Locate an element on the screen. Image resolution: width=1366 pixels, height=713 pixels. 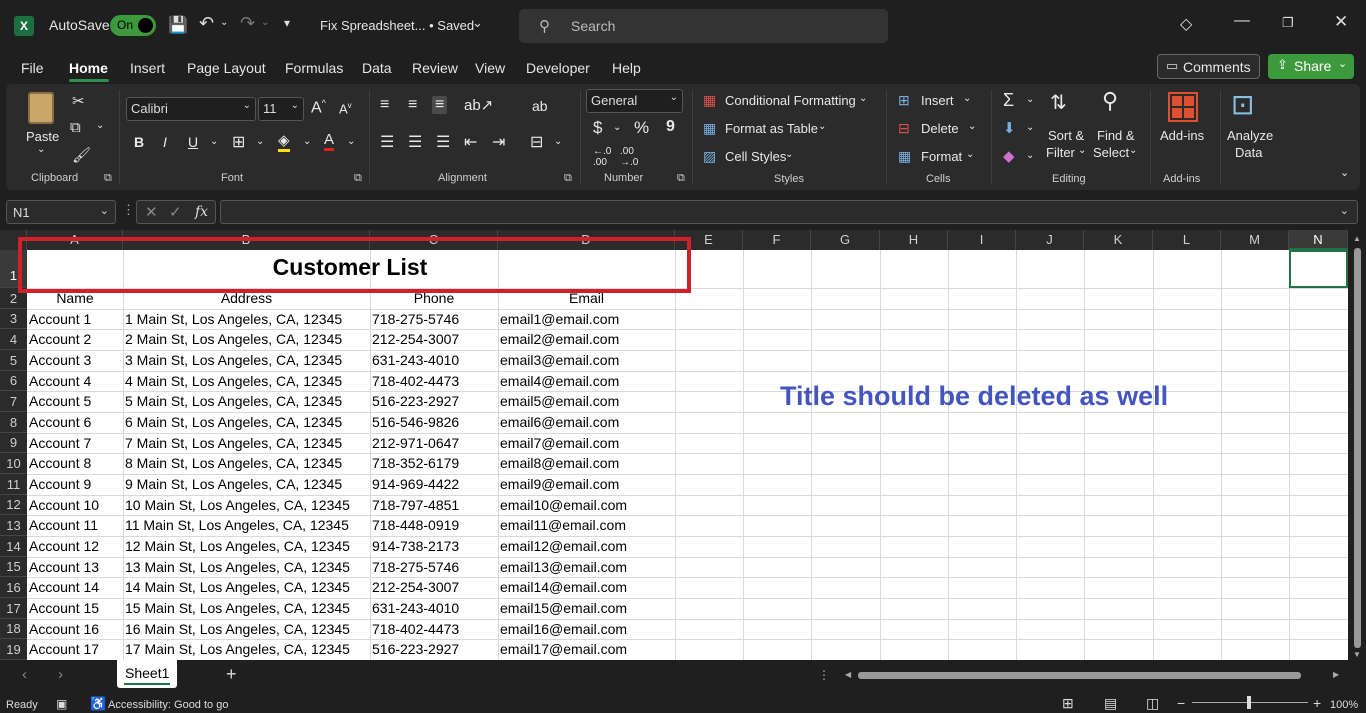
cell: email7@email.com is located at coordinates (559, 443).